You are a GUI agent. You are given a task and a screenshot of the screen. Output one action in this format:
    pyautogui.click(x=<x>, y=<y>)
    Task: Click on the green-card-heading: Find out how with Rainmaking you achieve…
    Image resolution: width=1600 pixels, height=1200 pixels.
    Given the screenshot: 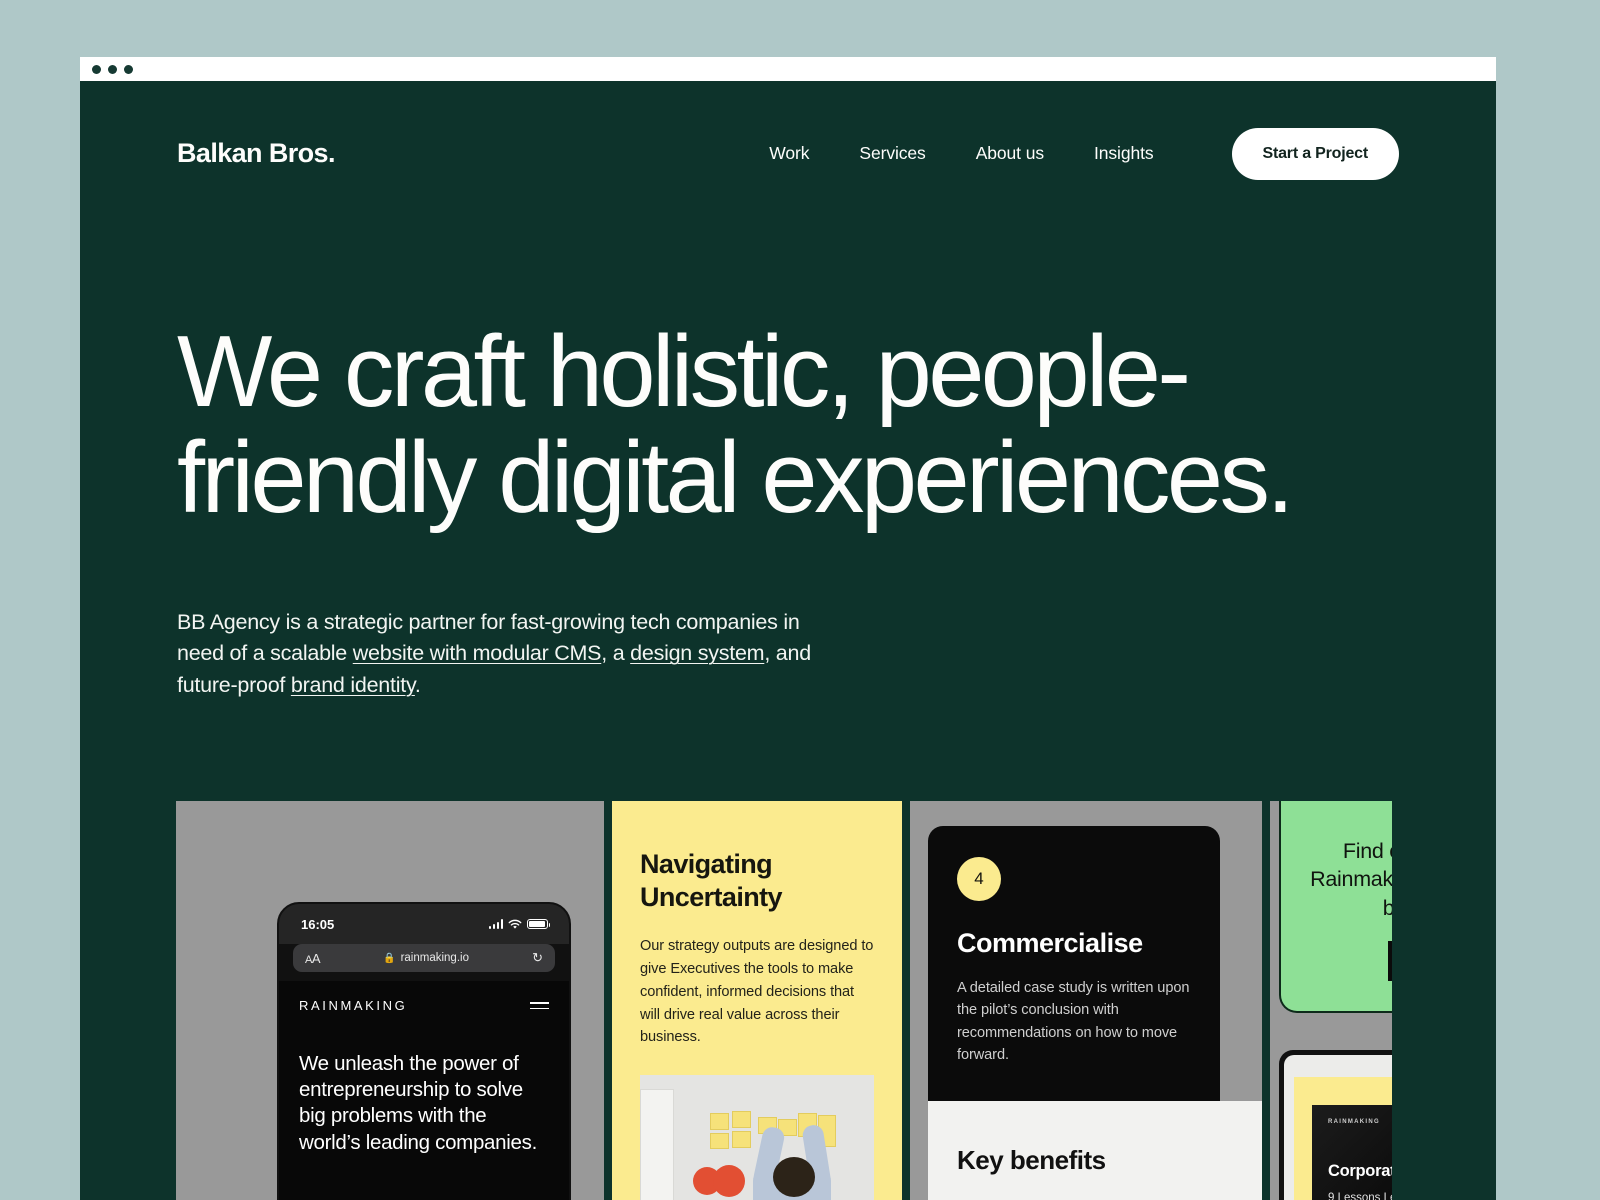 What is the action you would take?
    pyautogui.click(x=1351, y=879)
    